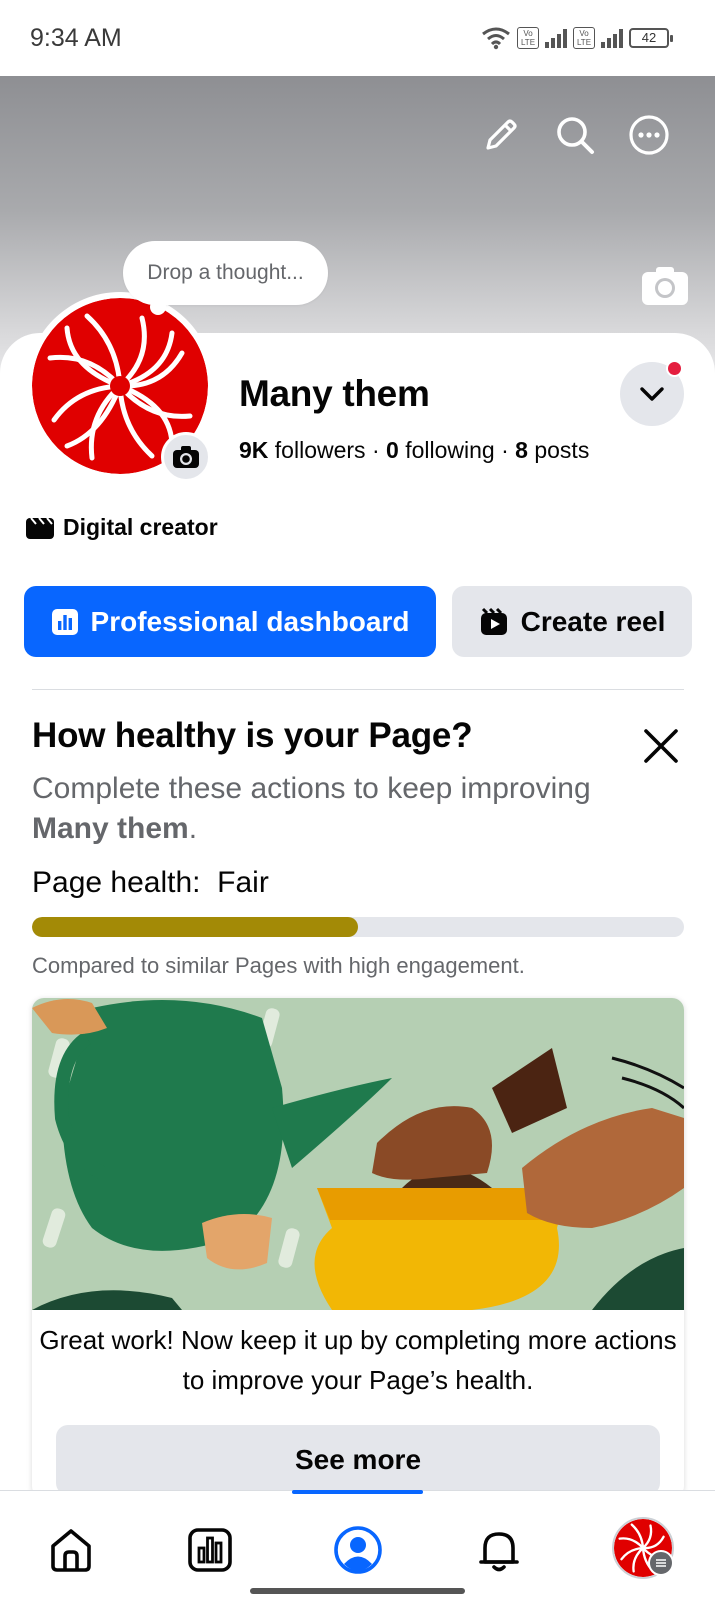 This screenshot has height=1600, width=715. Describe the element at coordinates (649, 135) in the screenshot. I see `more-icon` at that location.